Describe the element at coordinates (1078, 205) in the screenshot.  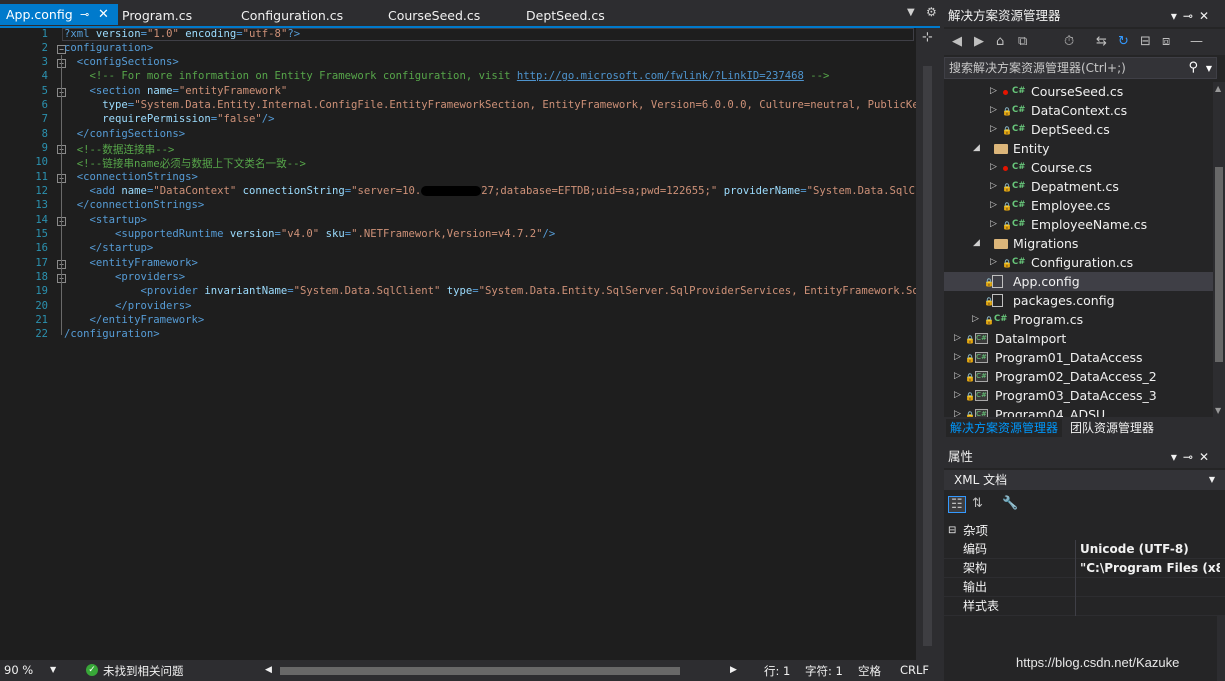
I see `tree-item: ▷ 🔒 C# Employee.cs` at that location.